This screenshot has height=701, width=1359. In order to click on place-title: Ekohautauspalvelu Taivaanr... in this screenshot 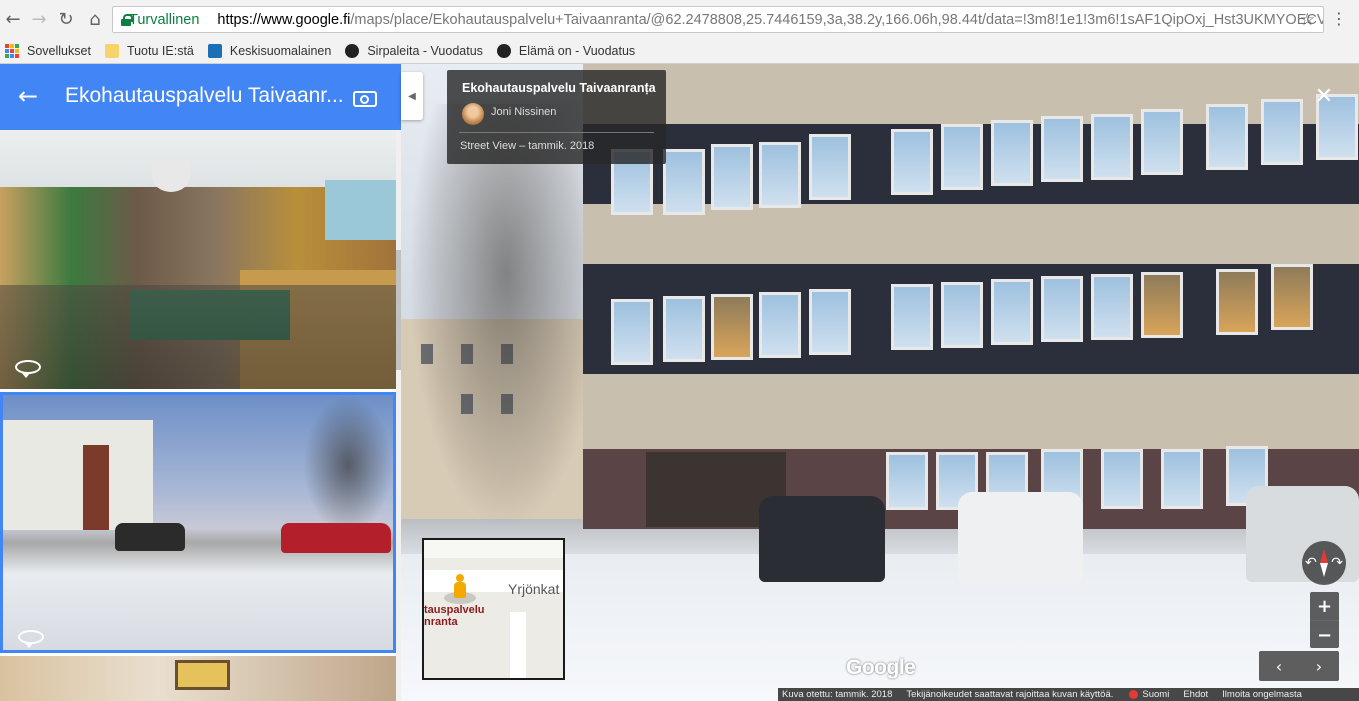, I will do `click(204, 95)`.